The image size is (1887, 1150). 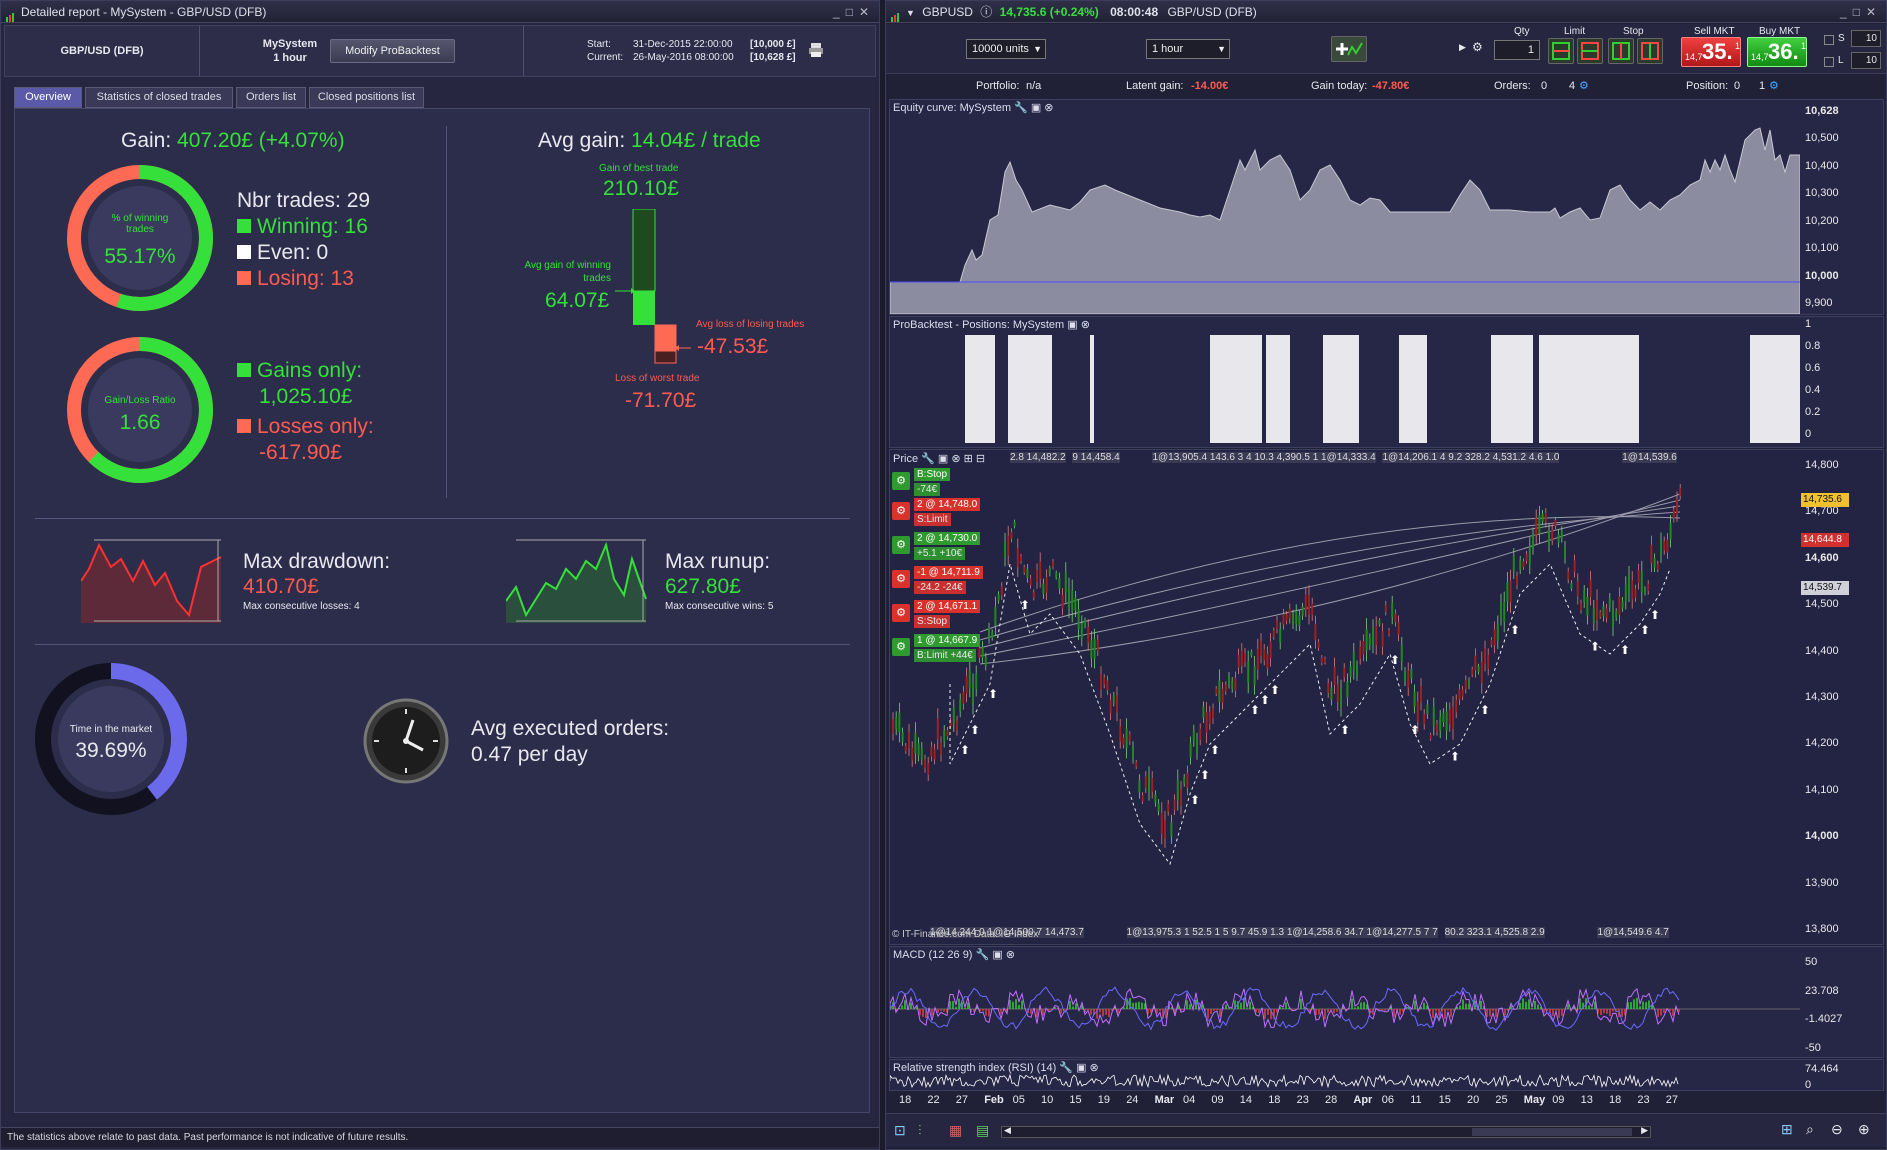 What do you see at coordinates (933, 955) in the screenshot?
I see `macd-title-text: MACD (12 26 9)` at bounding box center [933, 955].